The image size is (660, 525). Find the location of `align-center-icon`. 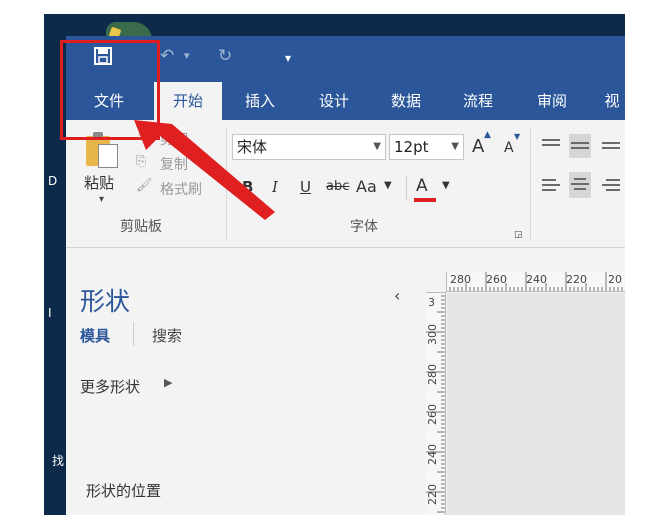

align-center-icon is located at coordinates (580, 185).